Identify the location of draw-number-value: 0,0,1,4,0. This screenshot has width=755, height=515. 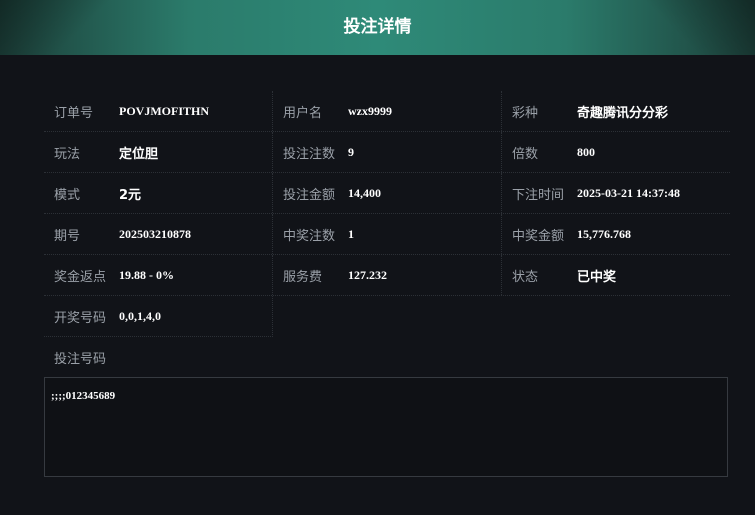
(140, 315).